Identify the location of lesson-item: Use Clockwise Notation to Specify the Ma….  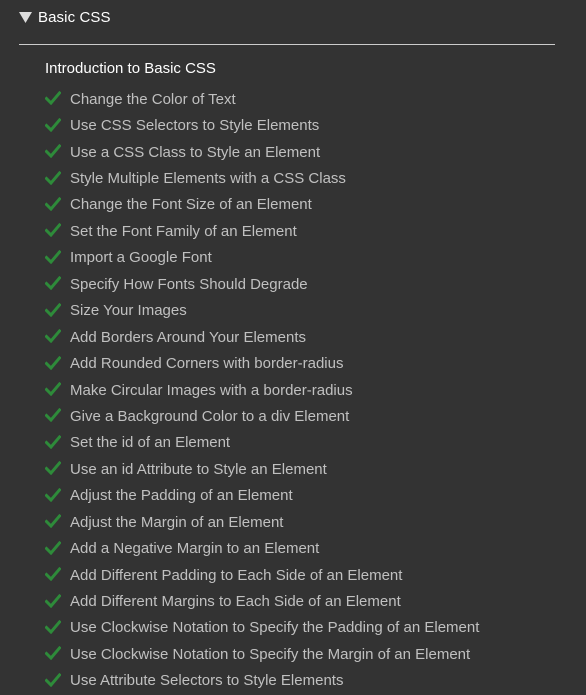
(262, 654).